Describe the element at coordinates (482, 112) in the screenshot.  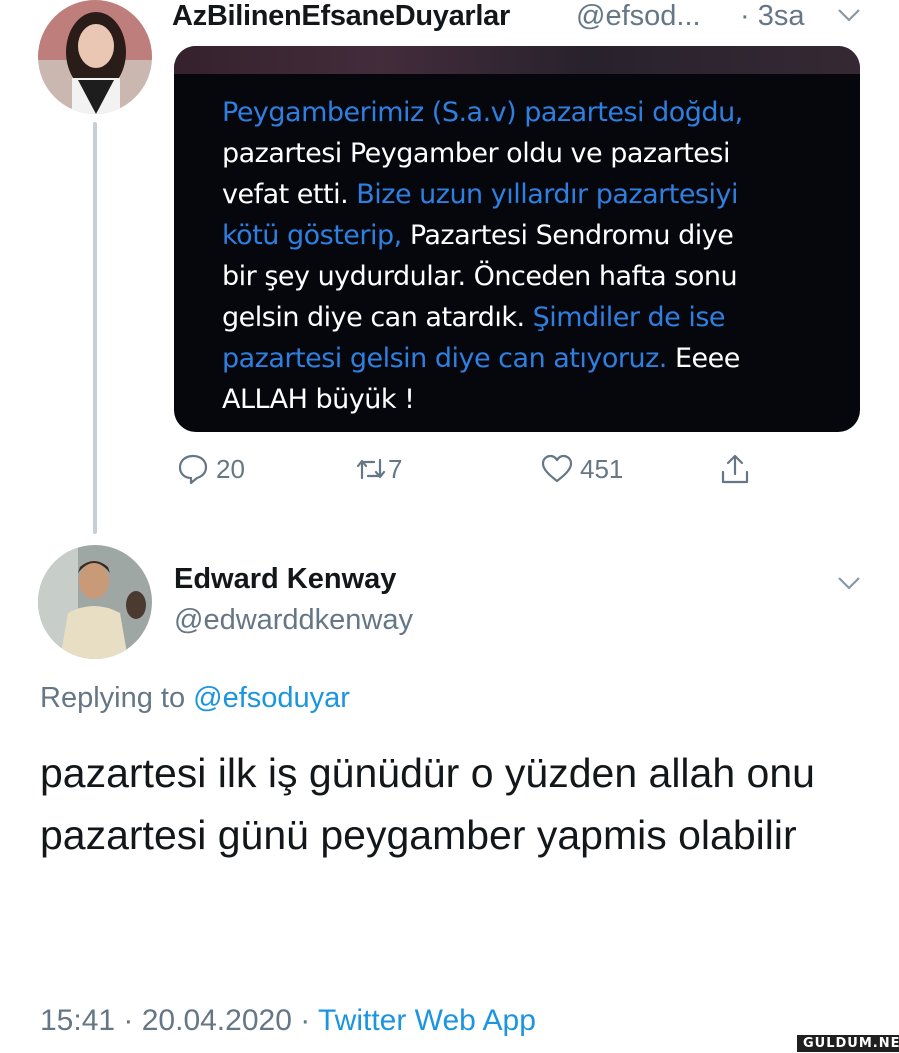
I see `image-text-line: Peygamberimiz (S.a.v) pazartesi doğdu,` at that location.